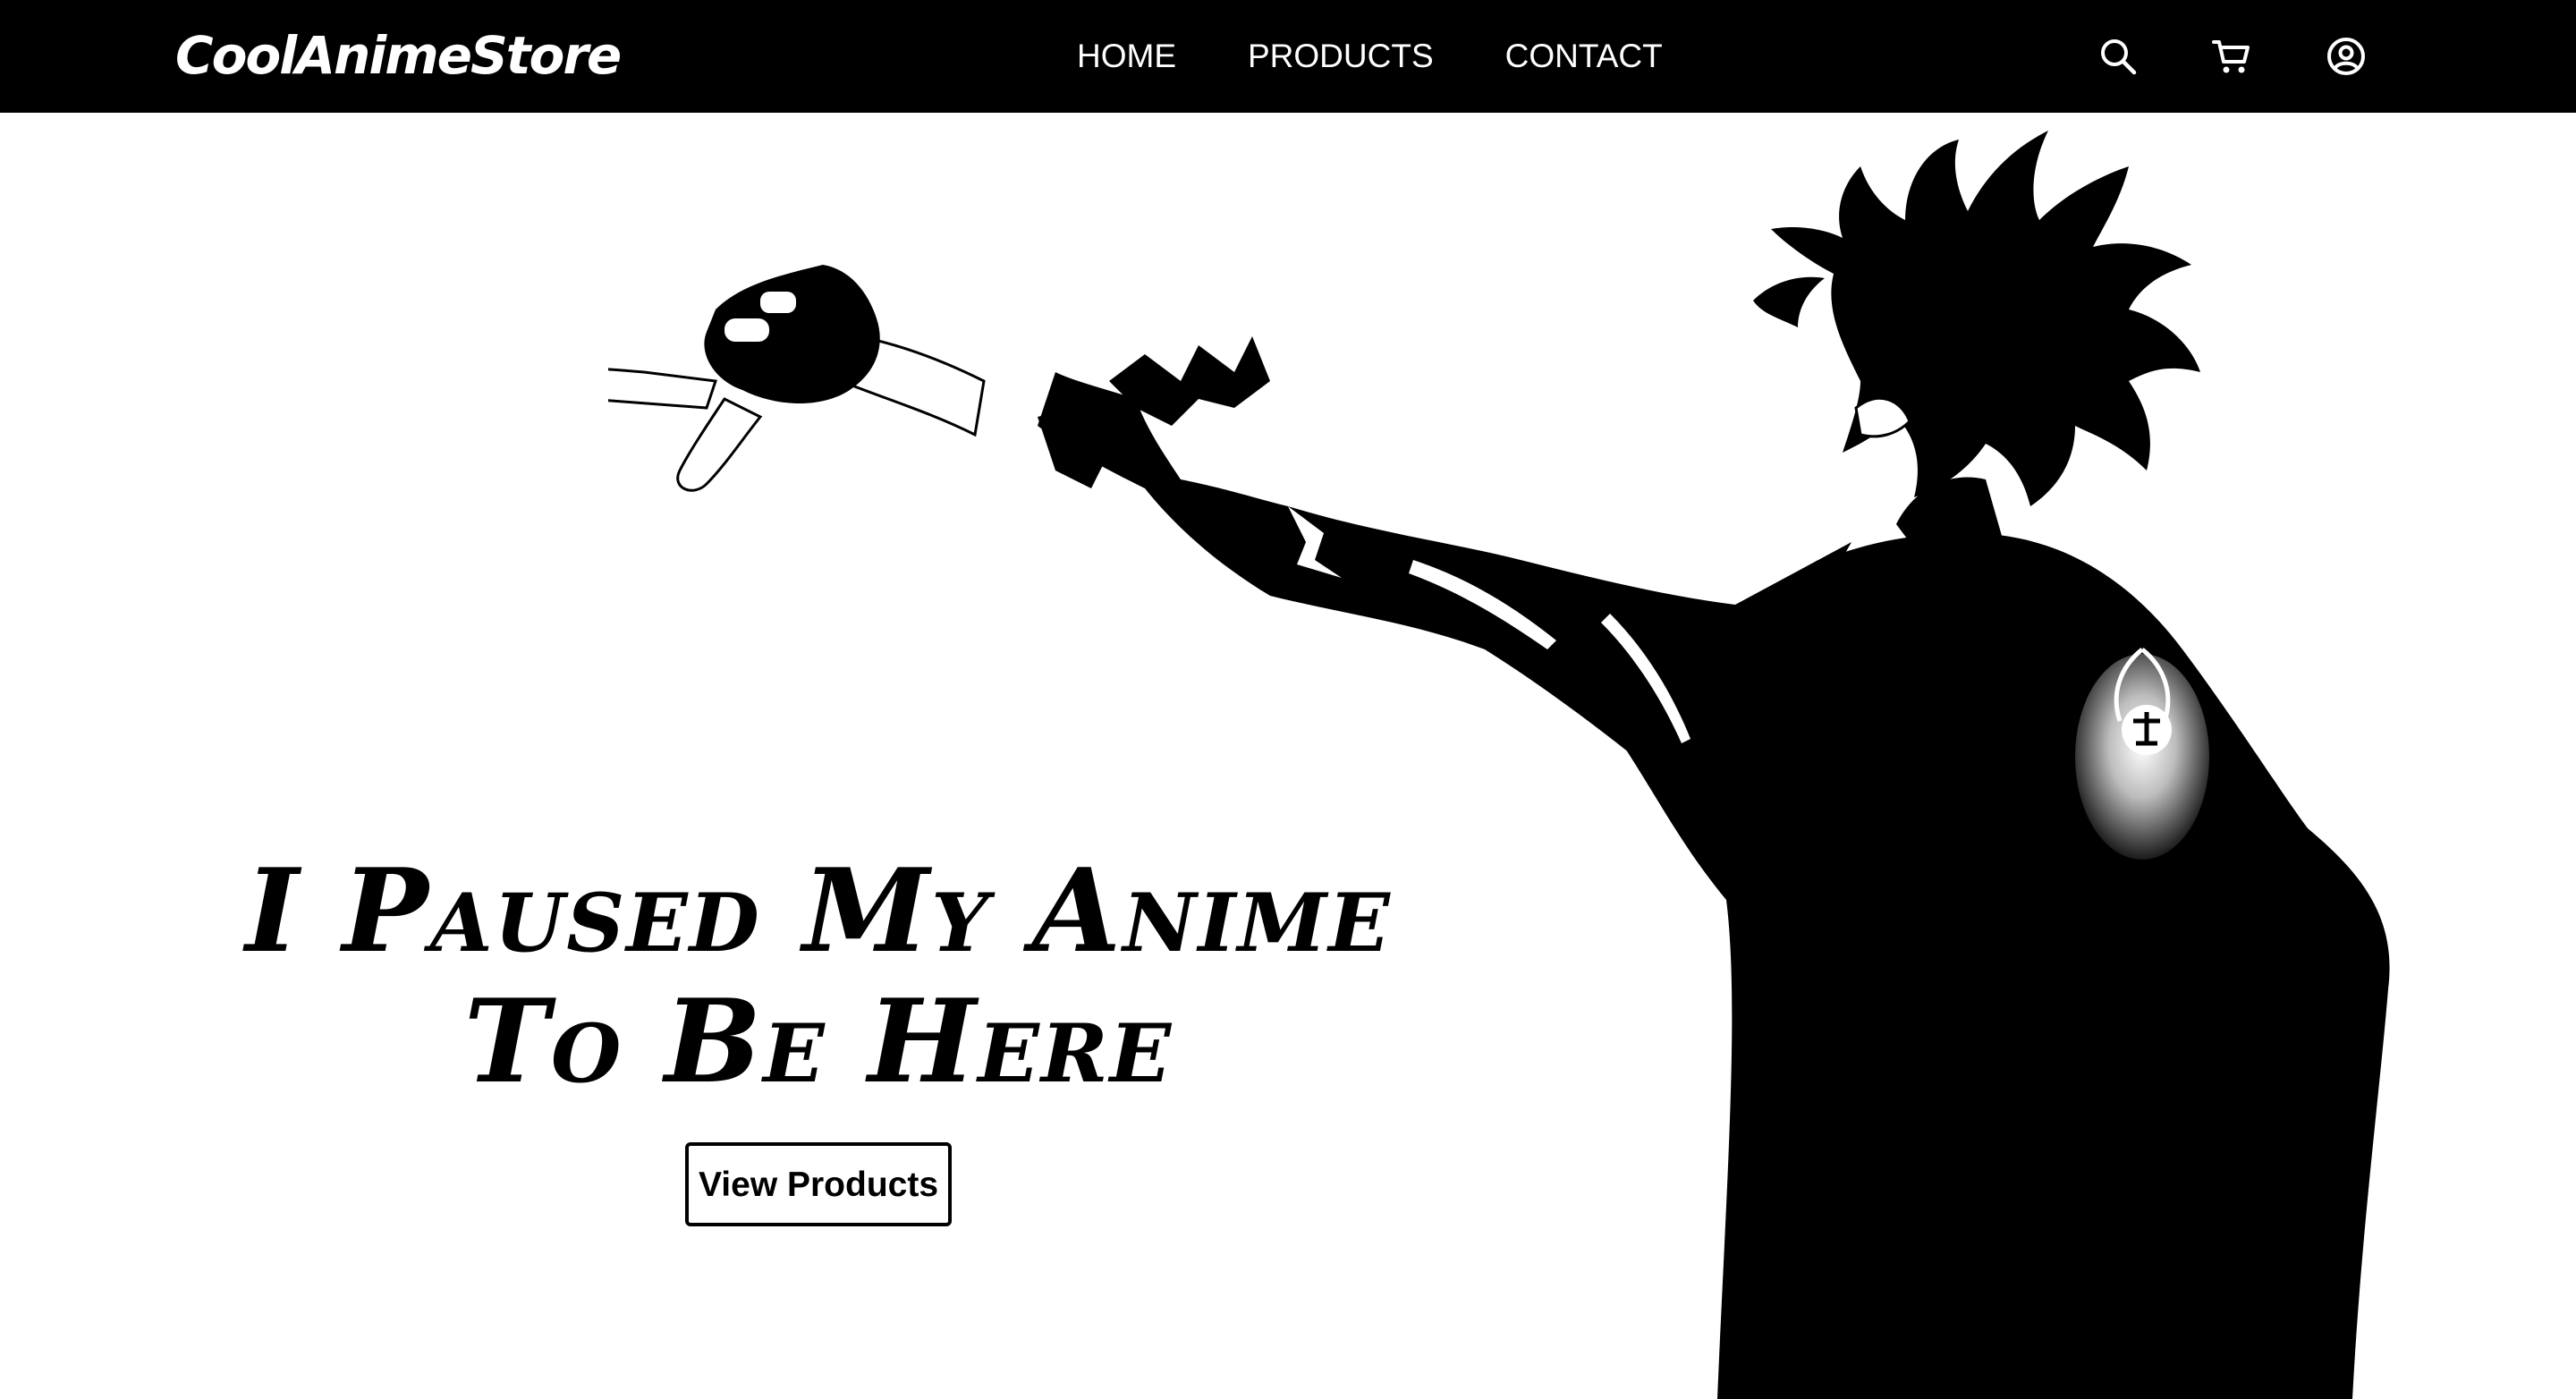 This screenshot has height=1399, width=2576. I want to click on navbar: CoolAnimeStore HOME PRODUCTS CONTACT, so click(1288, 56).